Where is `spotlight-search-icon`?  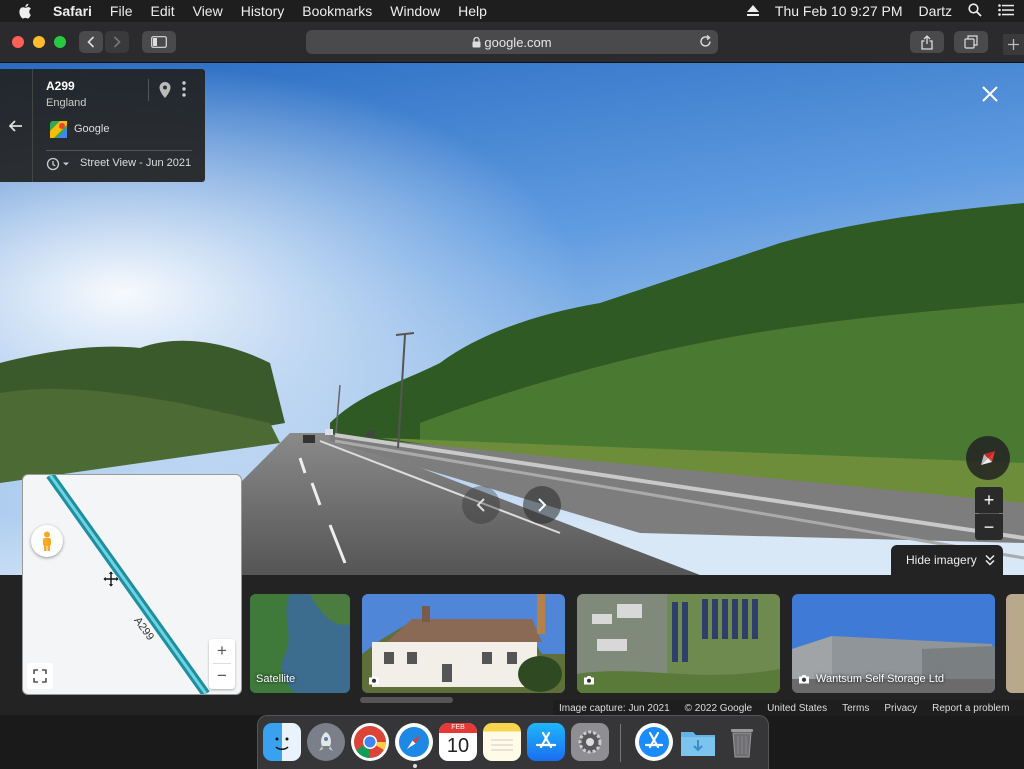 spotlight-search-icon is located at coordinates (975, 11).